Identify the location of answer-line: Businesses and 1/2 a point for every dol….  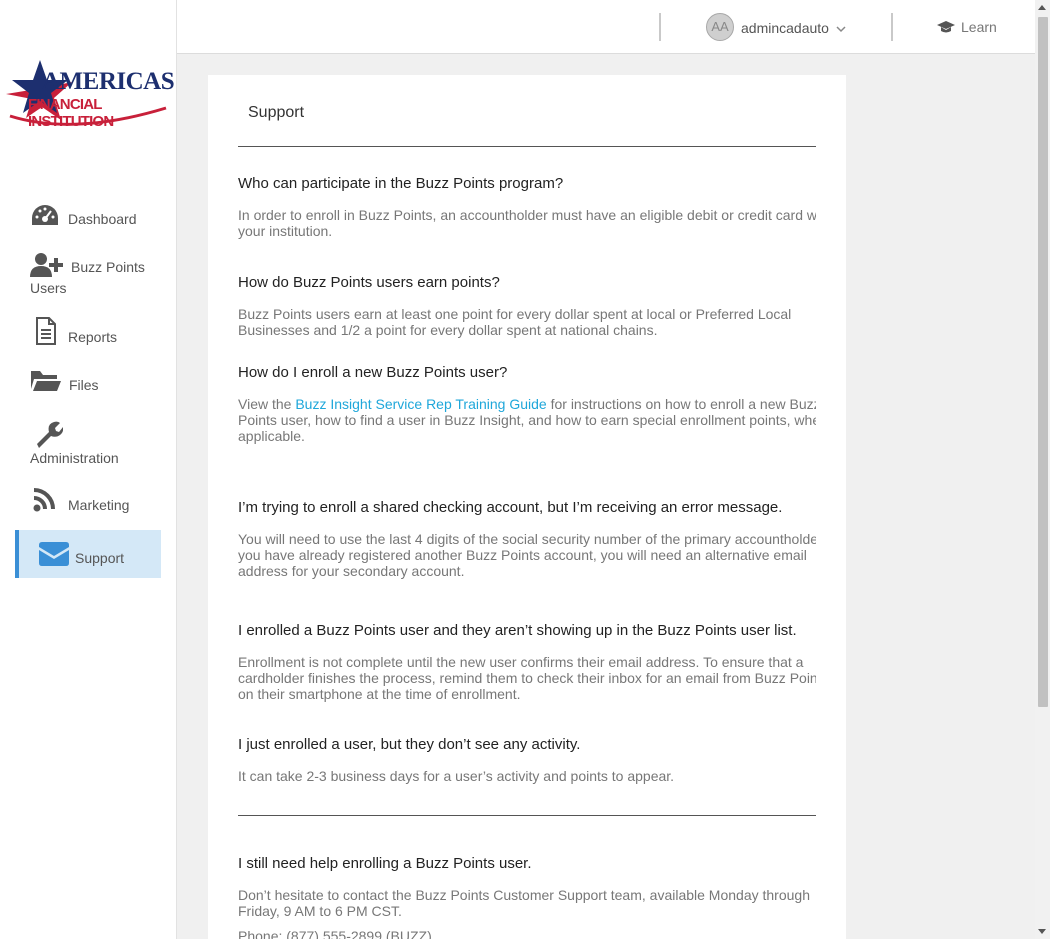
(448, 330).